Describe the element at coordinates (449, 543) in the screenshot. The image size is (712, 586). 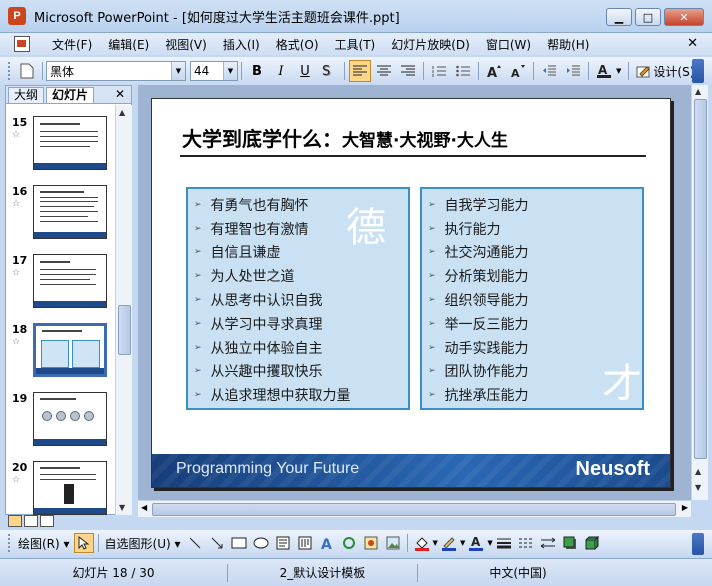
I see `line-color-icon` at that location.